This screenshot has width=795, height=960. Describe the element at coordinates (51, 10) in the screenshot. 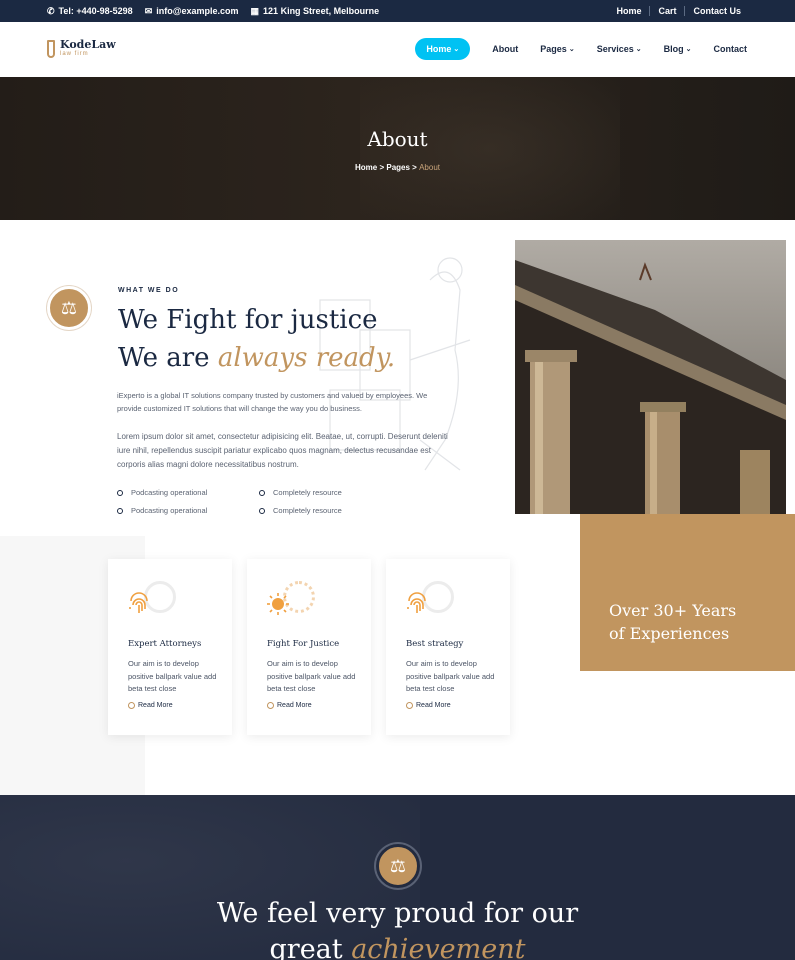

I see `phone-icon: ✆` at that location.